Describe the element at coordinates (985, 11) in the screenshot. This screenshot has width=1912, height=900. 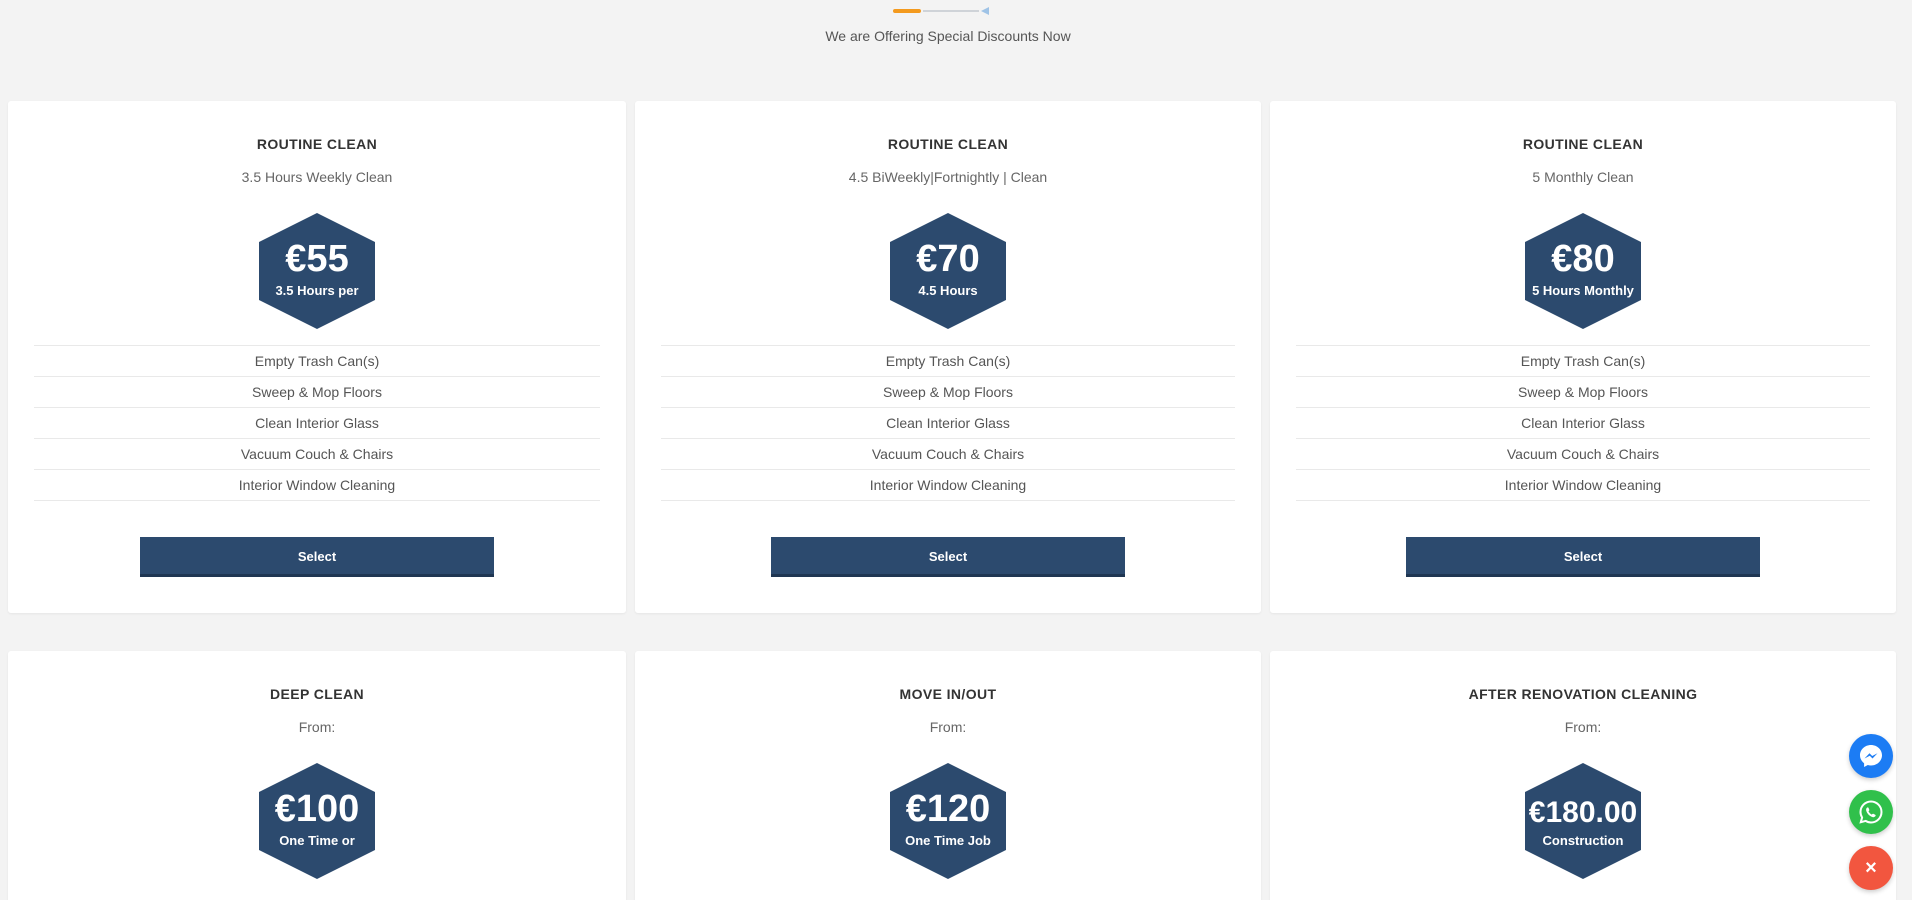
I see `water-drop-icon` at that location.